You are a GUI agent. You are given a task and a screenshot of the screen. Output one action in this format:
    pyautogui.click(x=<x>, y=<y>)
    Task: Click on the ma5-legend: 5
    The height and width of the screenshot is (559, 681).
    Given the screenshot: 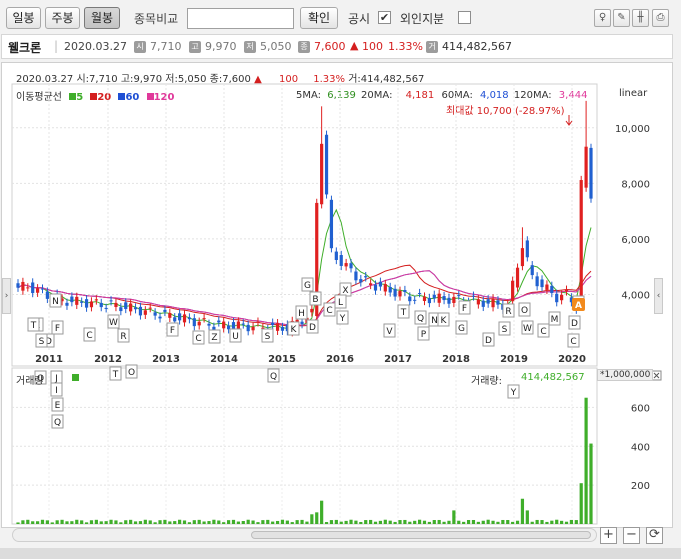 What is the action you would take?
    pyautogui.click(x=80, y=97)
    